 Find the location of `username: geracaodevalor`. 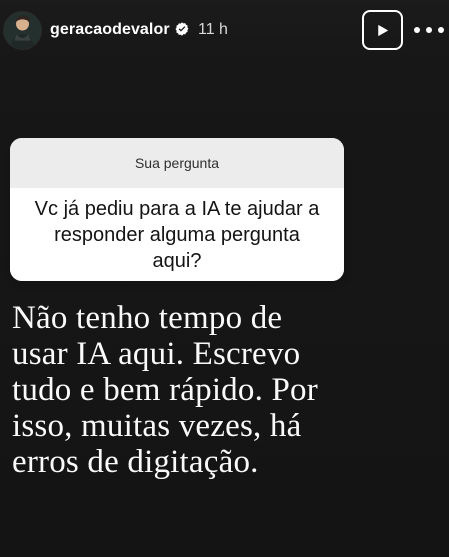

username: geracaodevalor is located at coordinates (110, 30).